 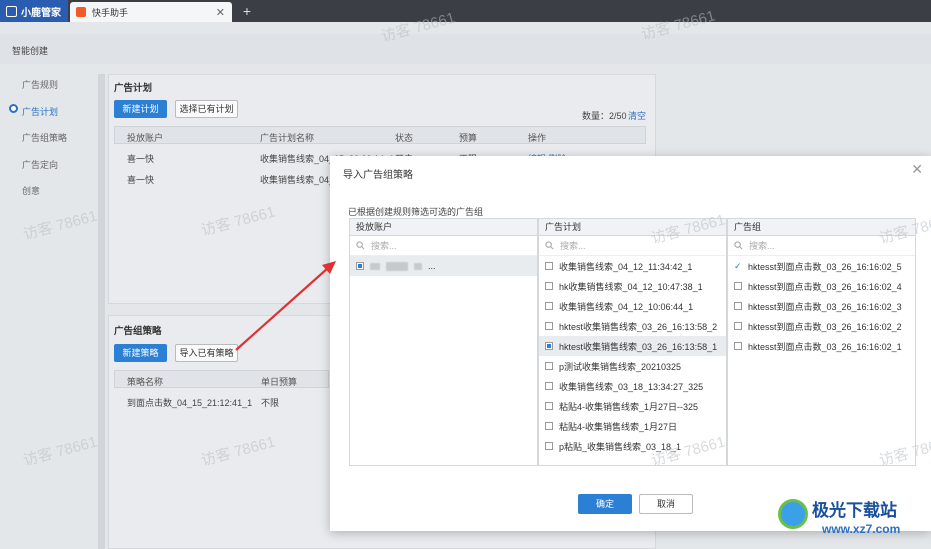 What do you see at coordinates (285, 306) in the screenshot?
I see `annotation-arrow` at bounding box center [285, 306].